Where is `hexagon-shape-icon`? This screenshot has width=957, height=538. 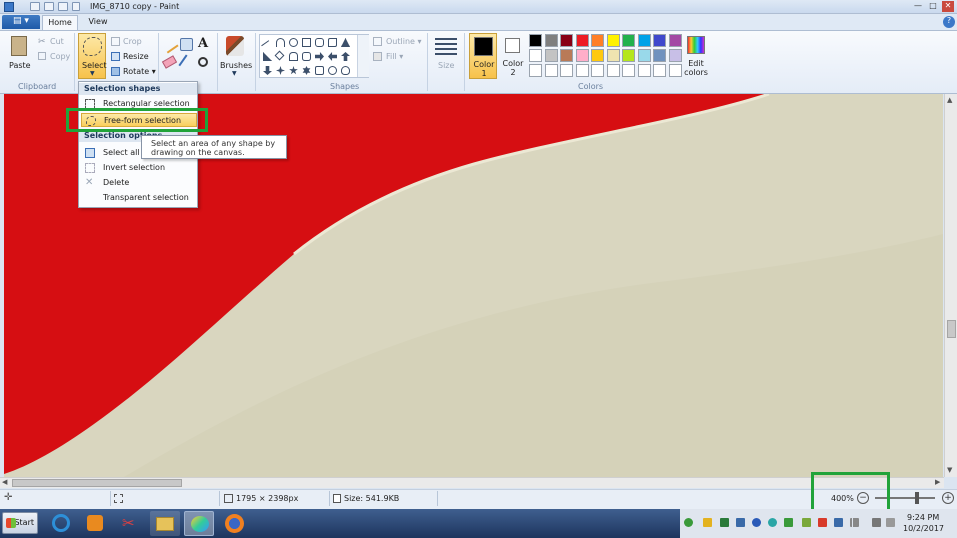 hexagon-shape-icon is located at coordinates (306, 56).